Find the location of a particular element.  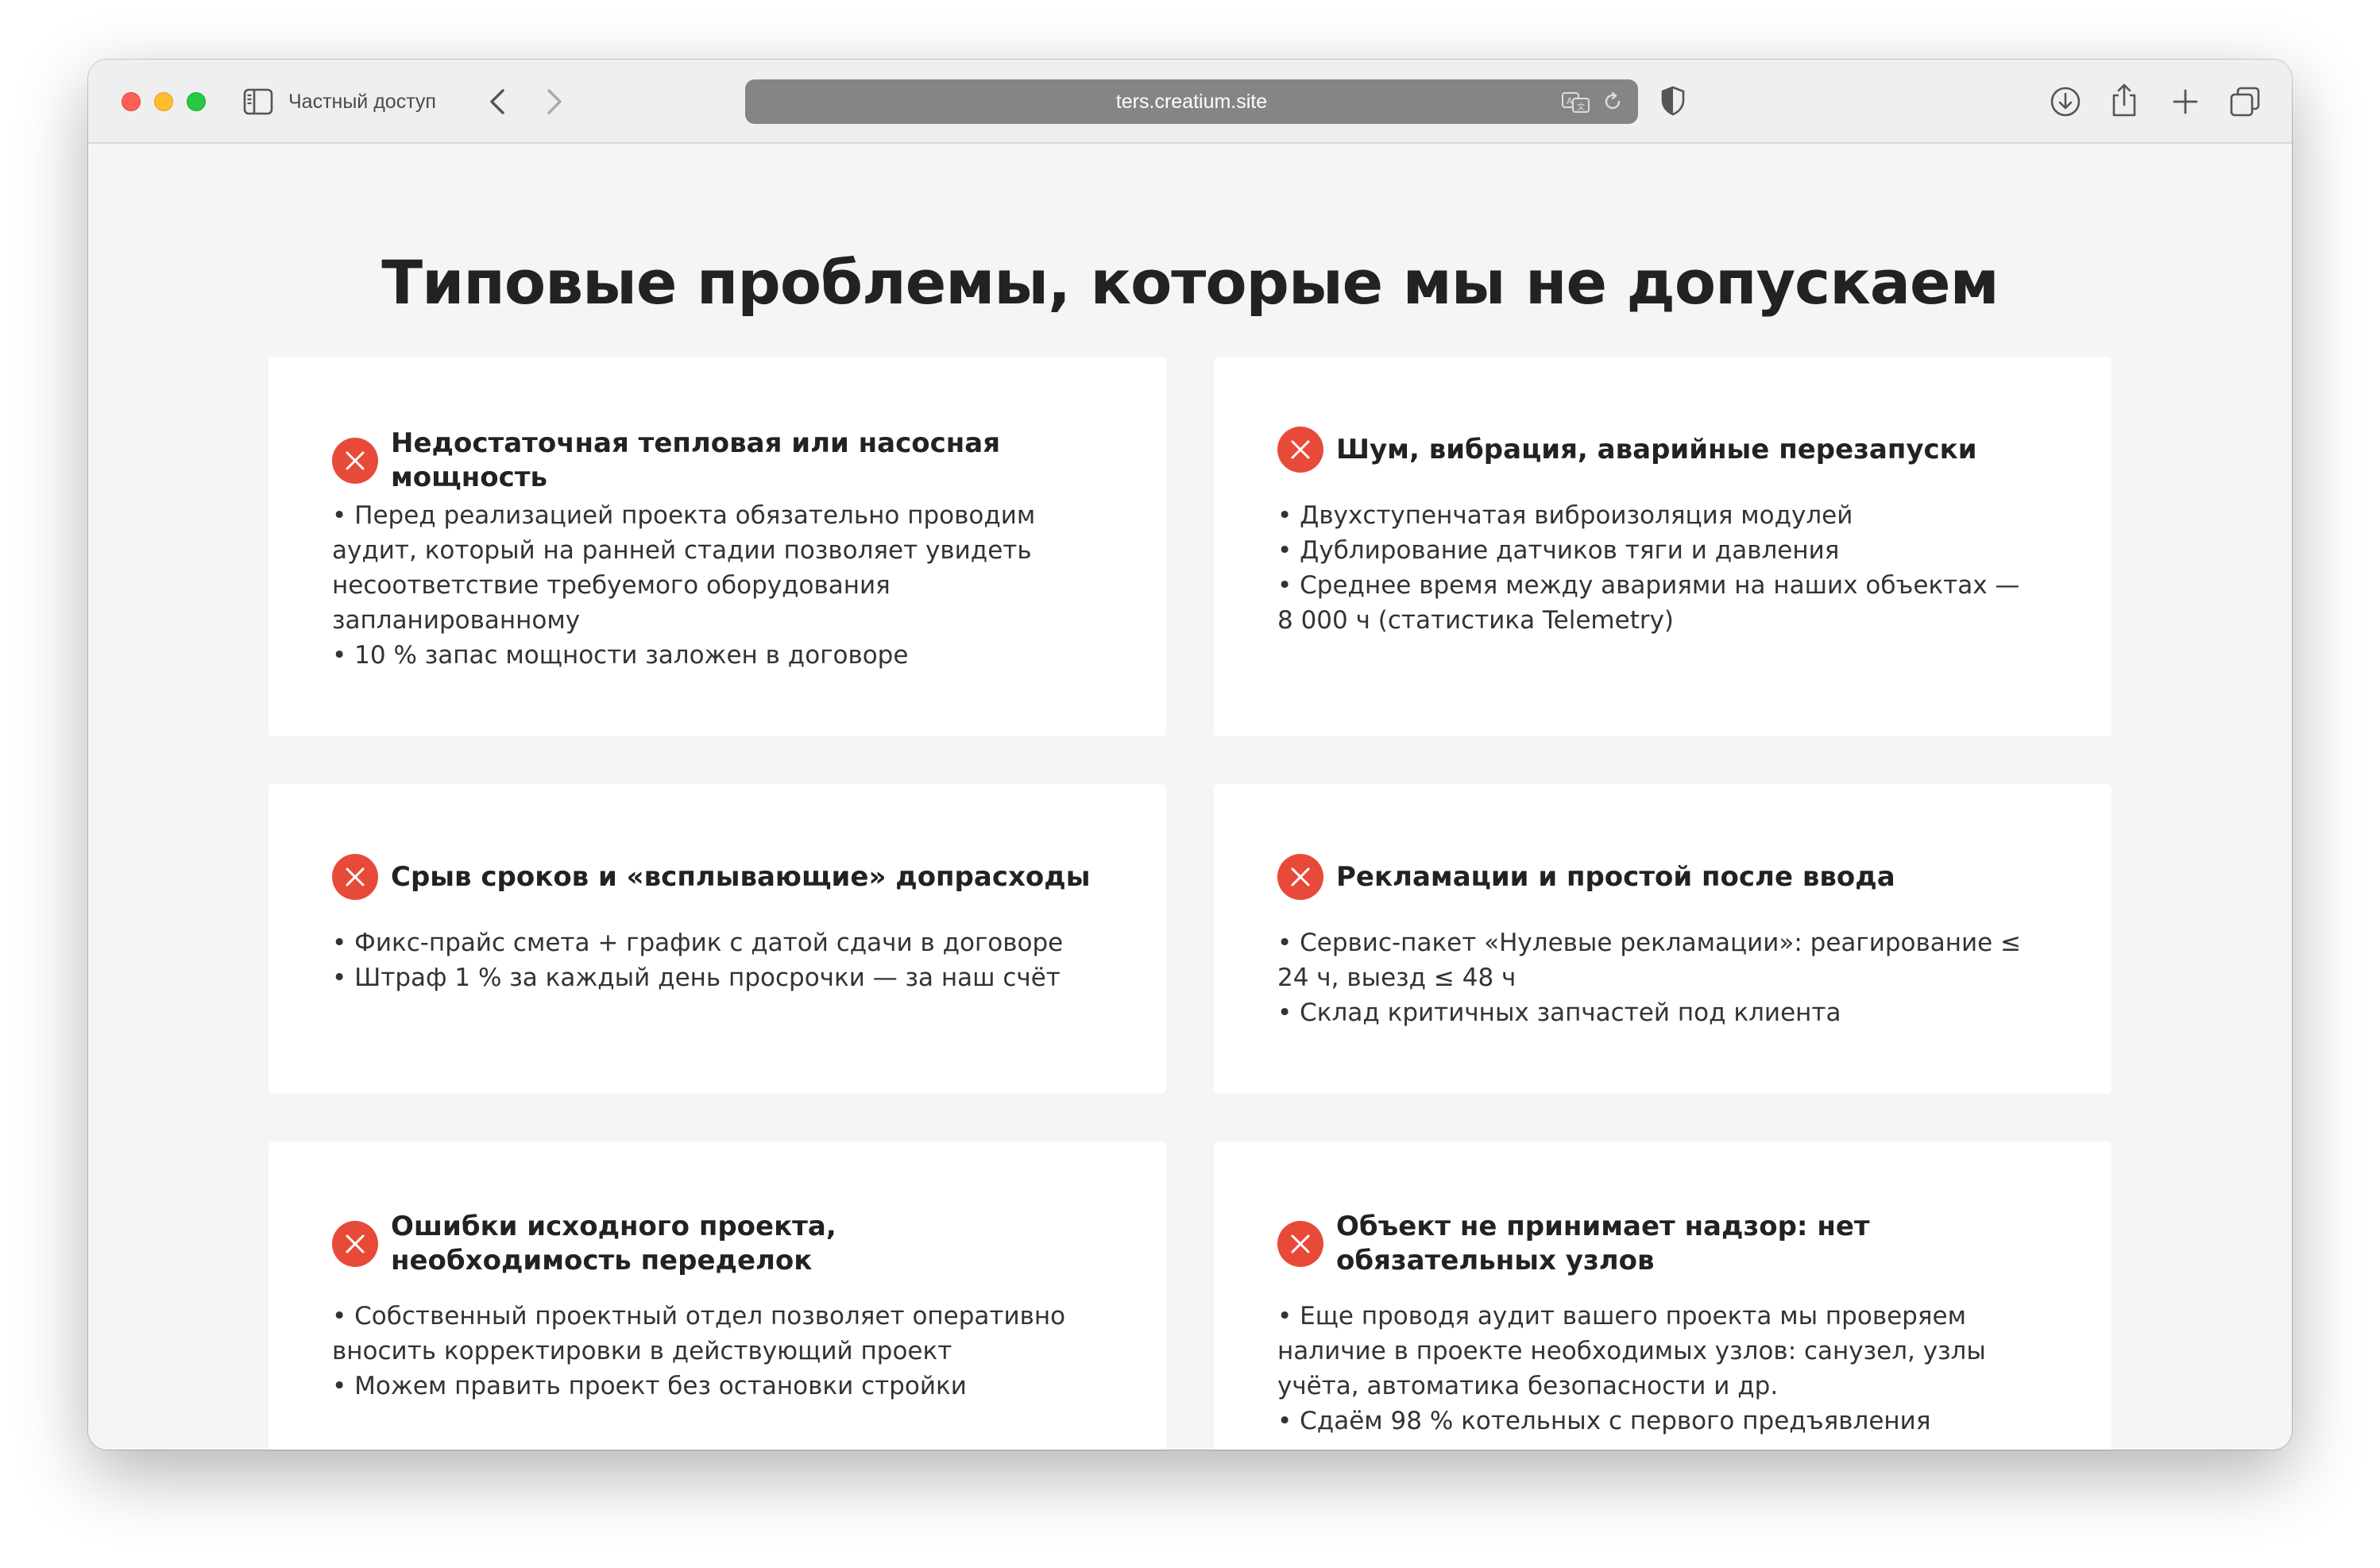

card-header: Срыв сроков и «всплывающие» допрасходы is located at coordinates (721, 877).